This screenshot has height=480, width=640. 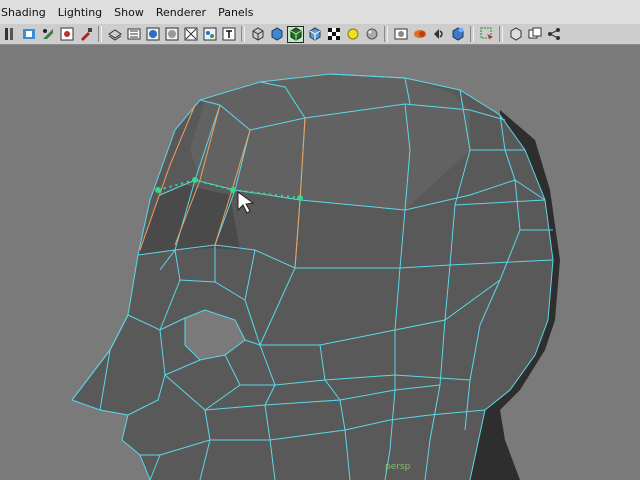 I want to click on camera-label: persp, so click(x=398, y=467).